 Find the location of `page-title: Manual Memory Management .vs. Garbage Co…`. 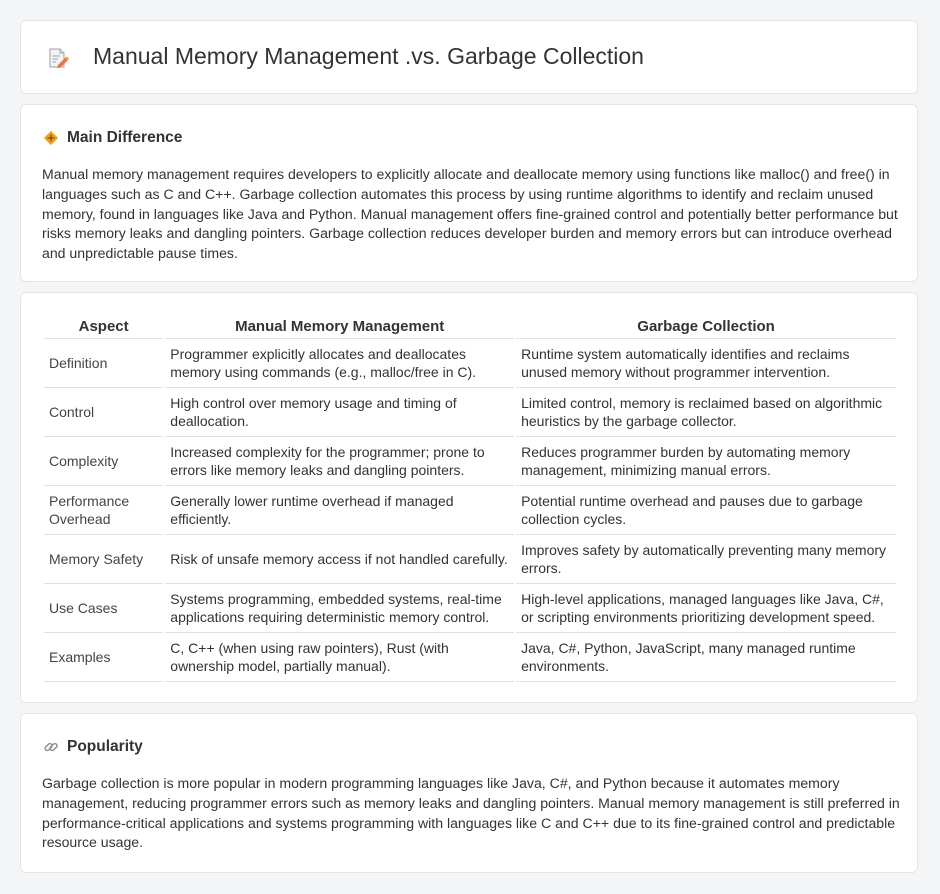

page-title: Manual Memory Management .vs. Garbage Co… is located at coordinates (368, 56).